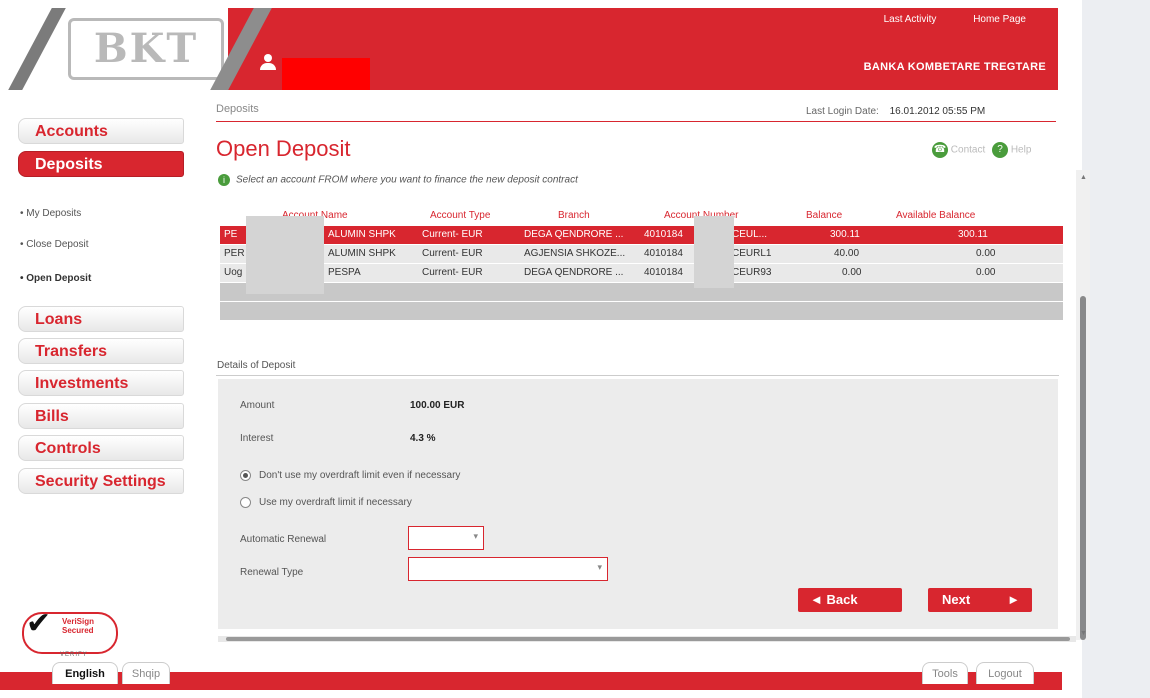  Describe the element at coordinates (101, 319) in the screenshot. I see `nav-loans: Loans` at that location.